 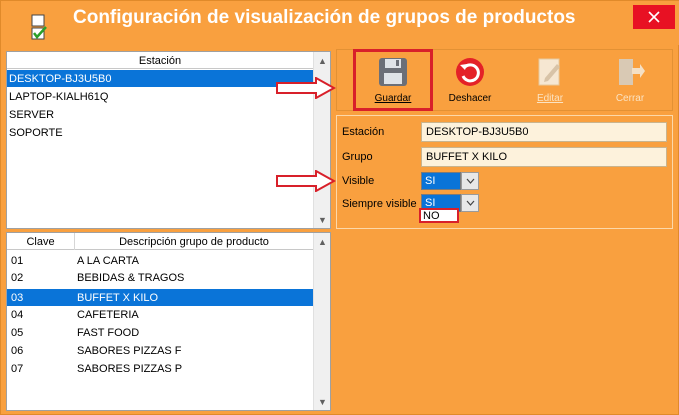 I want to click on table-row: 04 CAFETERIA, so click(x=160, y=314).